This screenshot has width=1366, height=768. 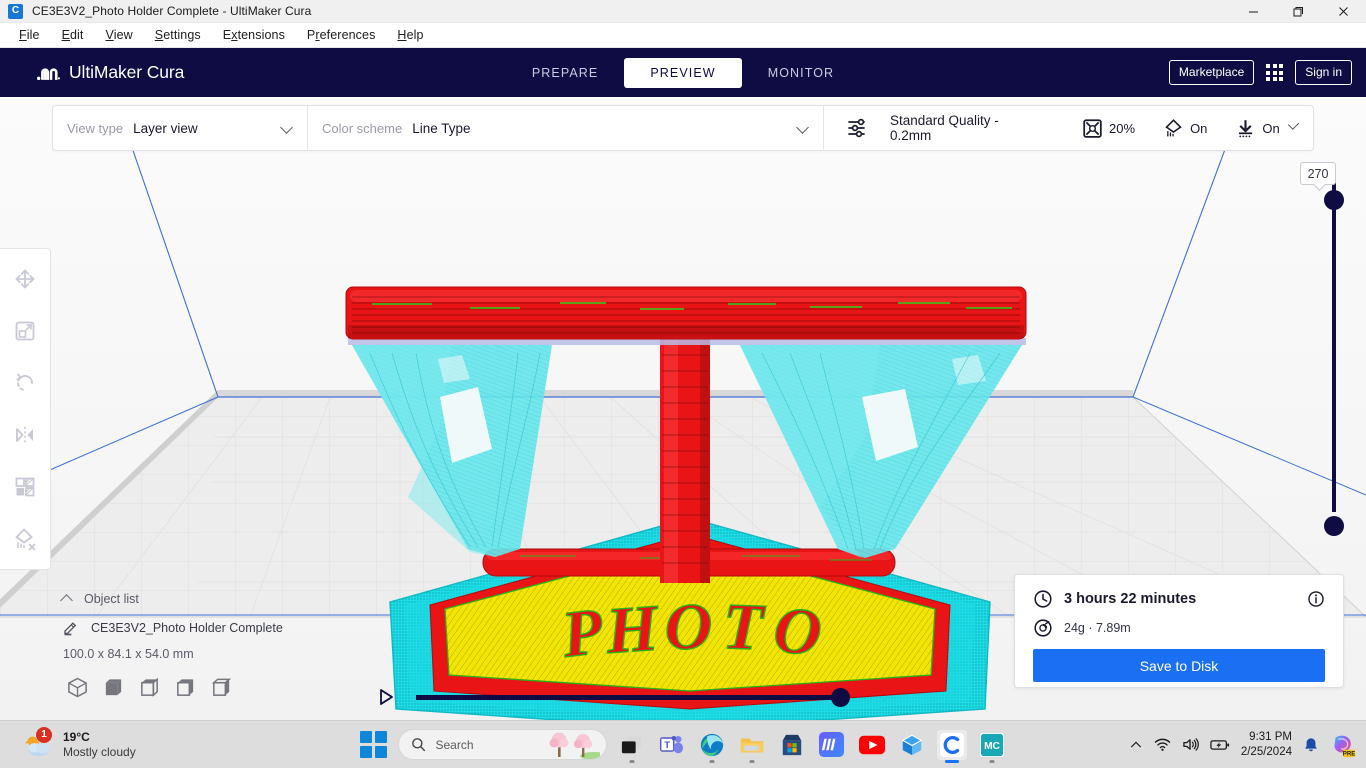 What do you see at coordinates (1179, 599) in the screenshot?
I see `print-time-row: 3 hours 22 minutes` at bounding box center [1179, 599].